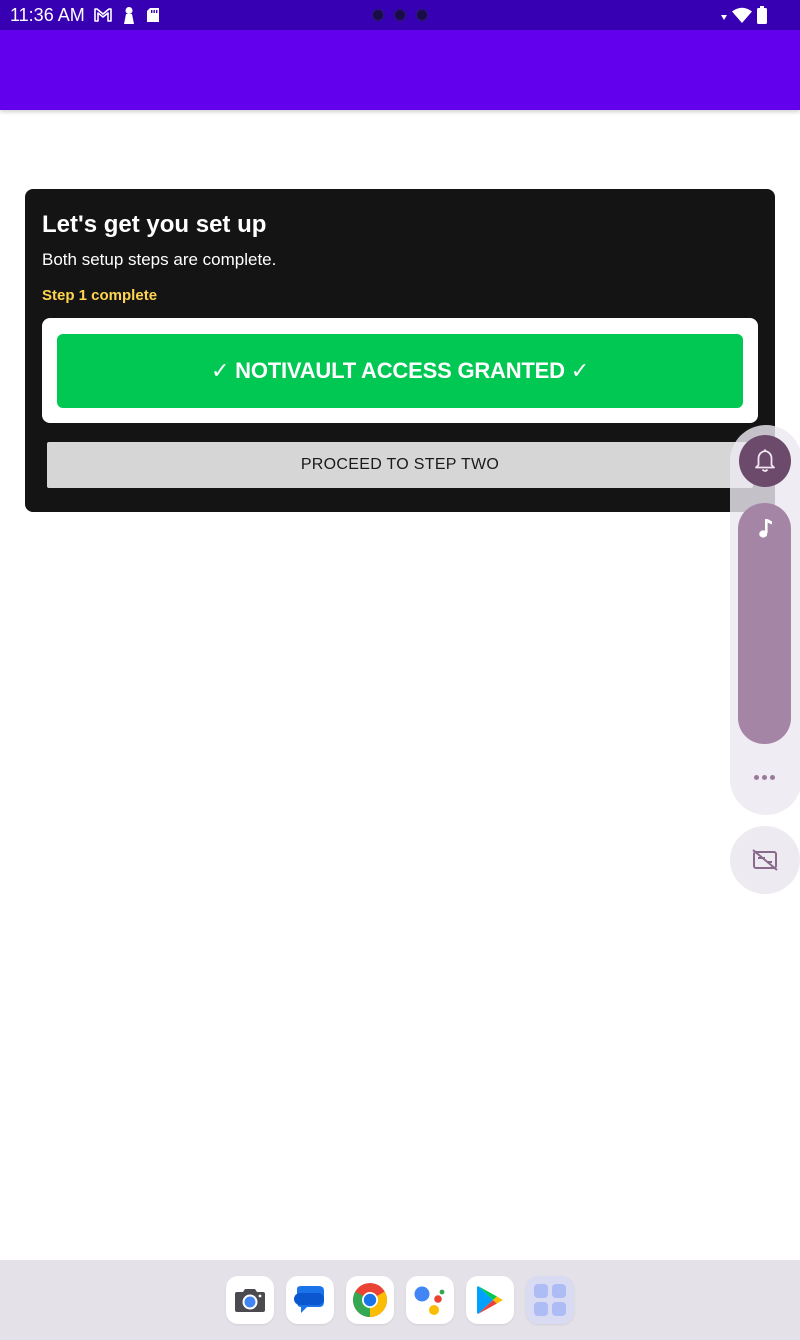  What do you see at coordinates (764, 623) in the screenshot?
I see `media-volume-slider` at bounding box center [764, 623].